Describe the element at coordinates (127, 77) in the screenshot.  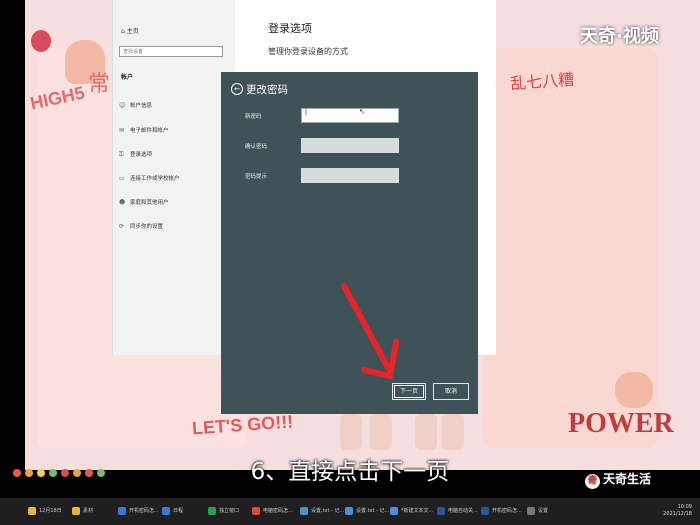
I see `nav-section-title: 帐户` at that location.